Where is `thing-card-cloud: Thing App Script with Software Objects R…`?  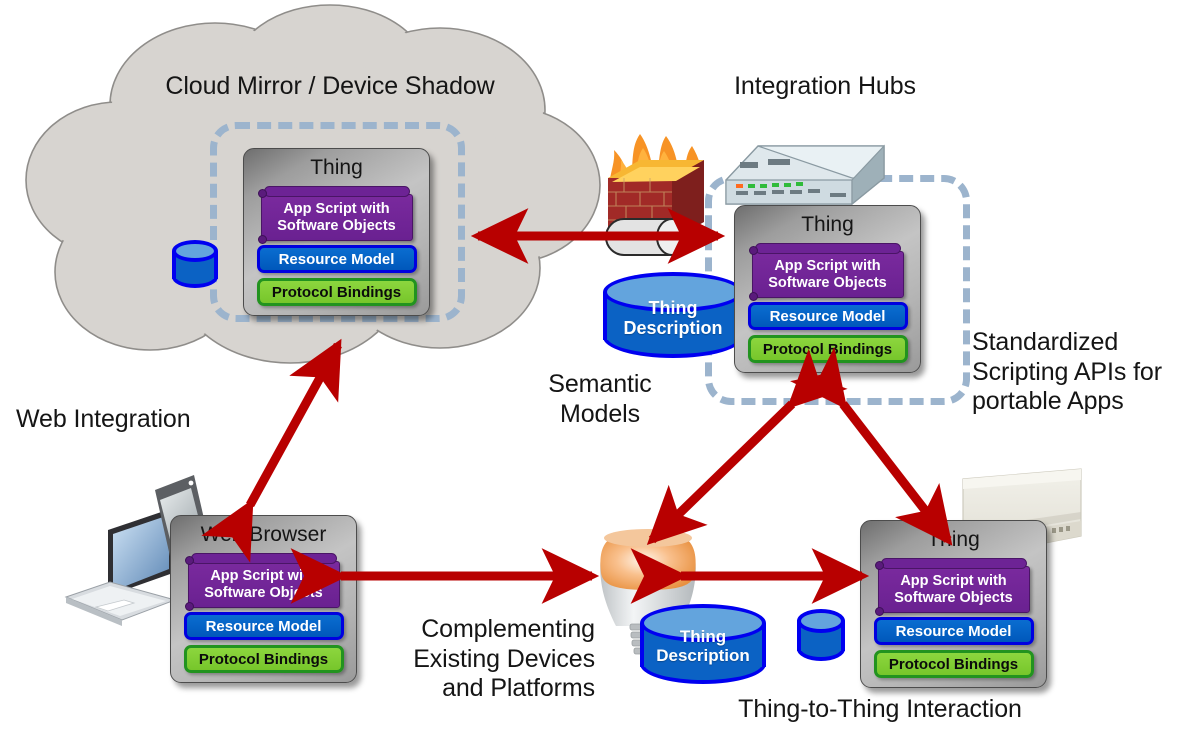
thing-card-cloud: Thing App Script with Software Objects R… is located at coordinates (336, 232).